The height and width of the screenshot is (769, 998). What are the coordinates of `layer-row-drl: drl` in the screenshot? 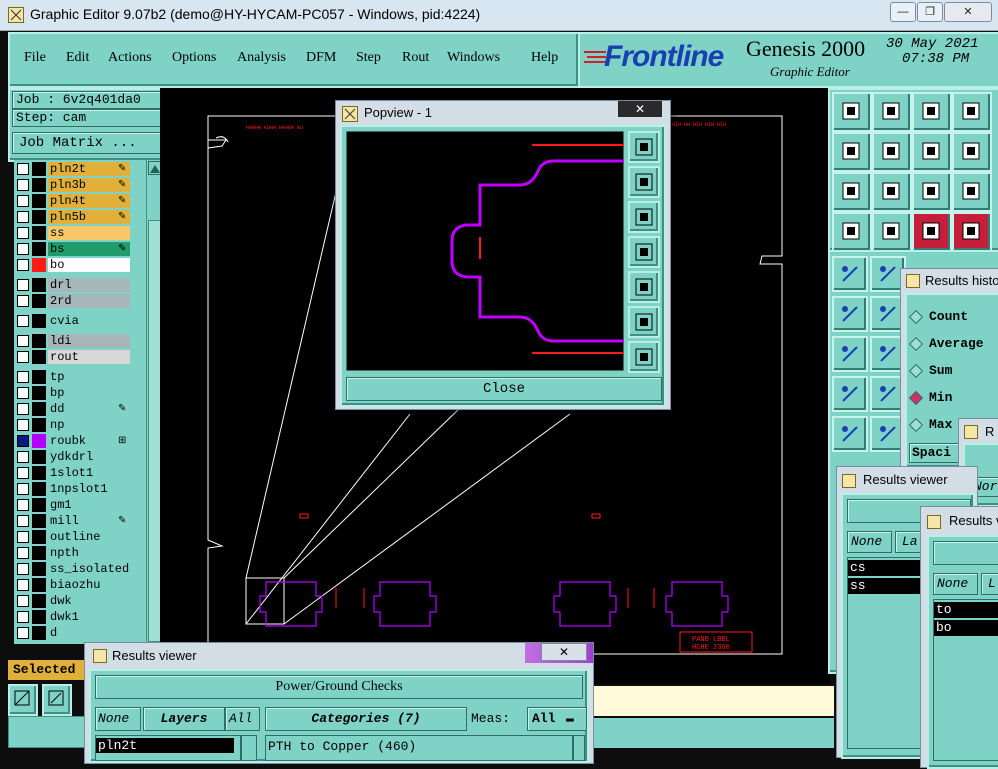 It's located at (80, 285).